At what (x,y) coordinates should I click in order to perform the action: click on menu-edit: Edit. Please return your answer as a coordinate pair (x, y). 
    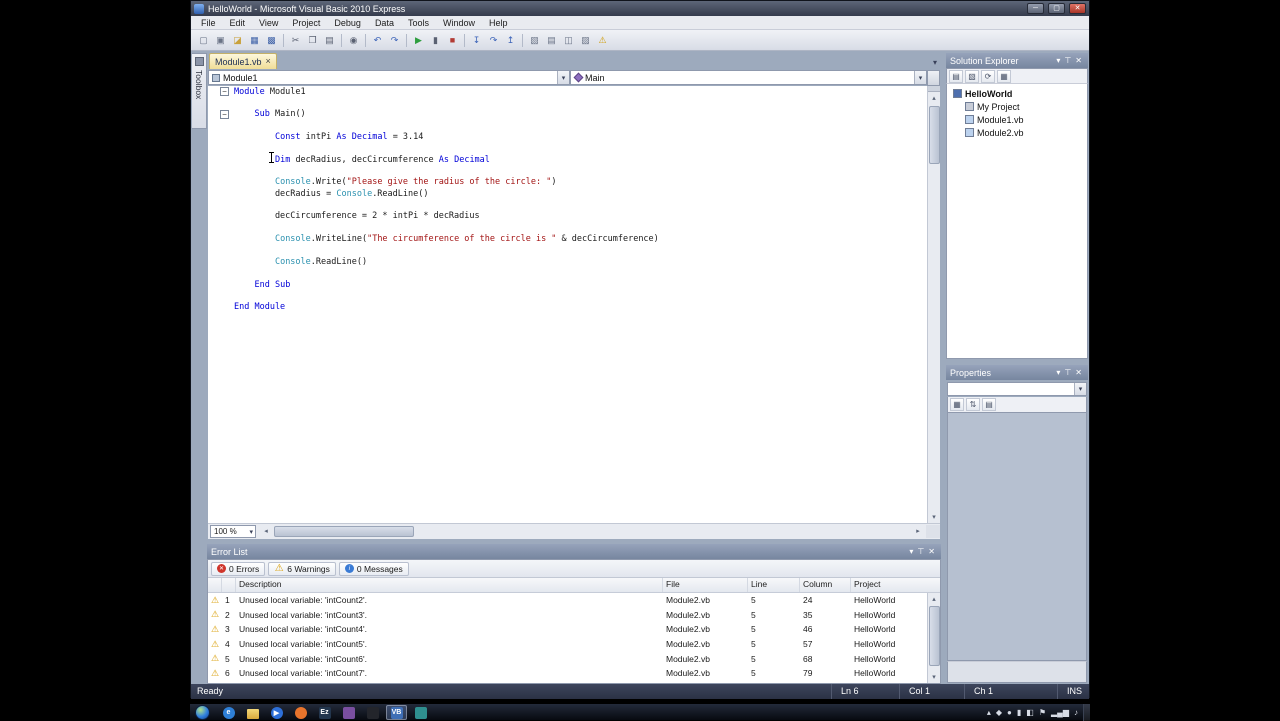
    Looking at the image, I should click on (238, 23).